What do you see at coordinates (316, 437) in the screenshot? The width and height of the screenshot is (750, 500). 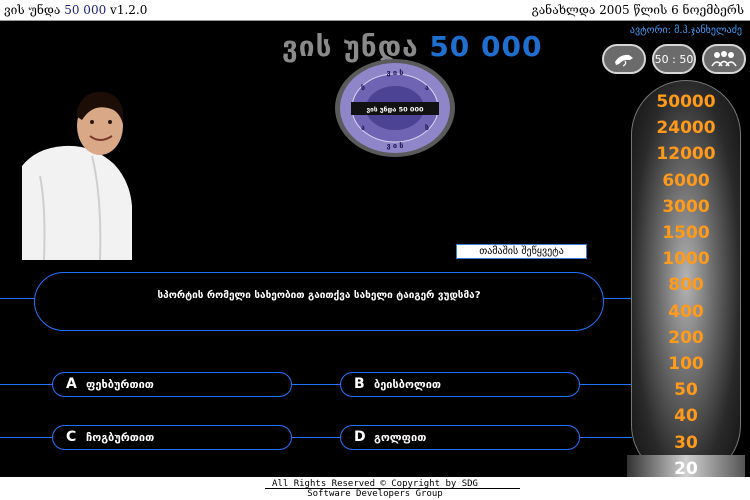 I see `answer-line-mid-bottom` at bounding box center [316, 437].